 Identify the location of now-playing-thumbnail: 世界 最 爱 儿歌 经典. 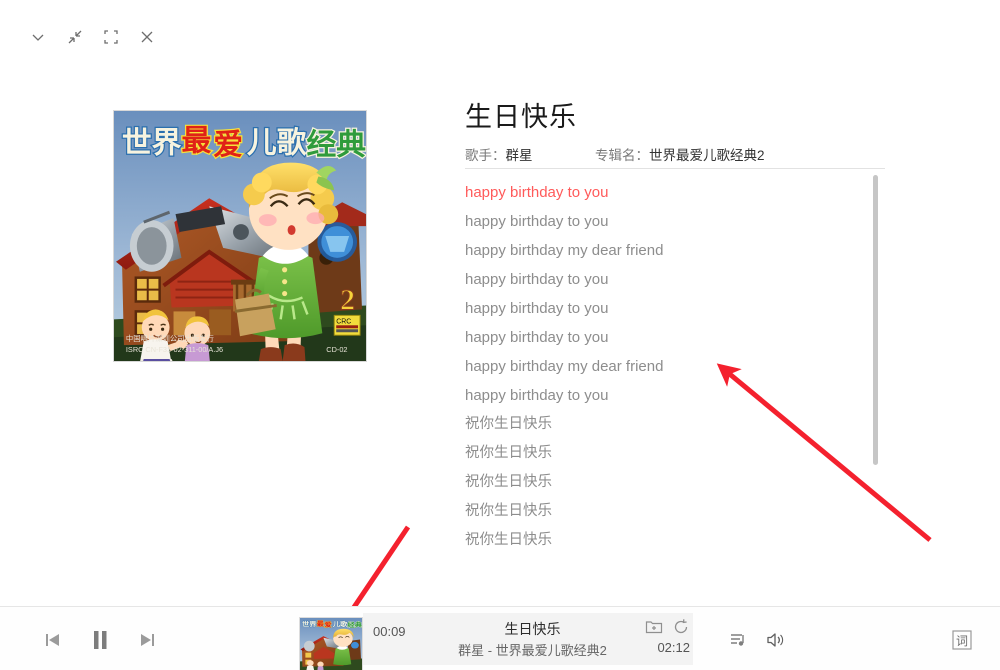
(331, 643).